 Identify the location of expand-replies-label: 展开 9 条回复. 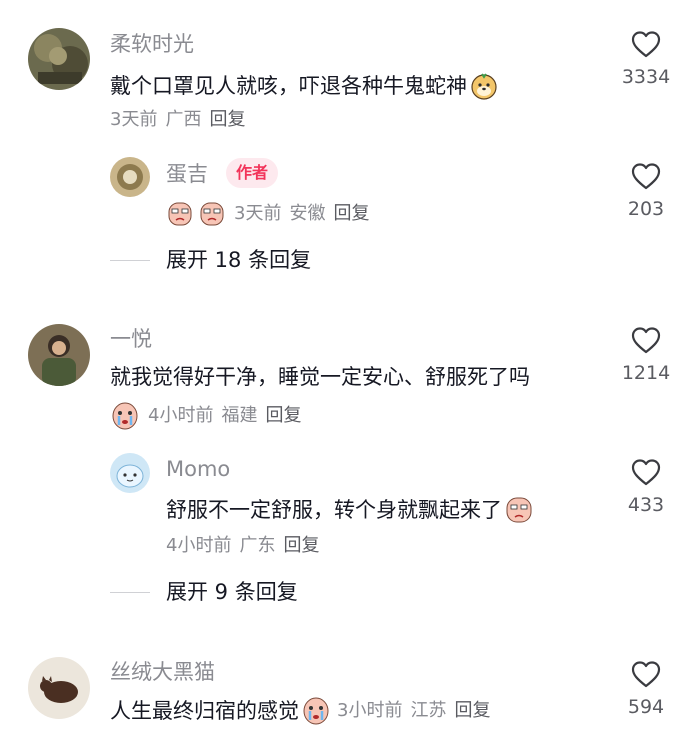
(232, 592).